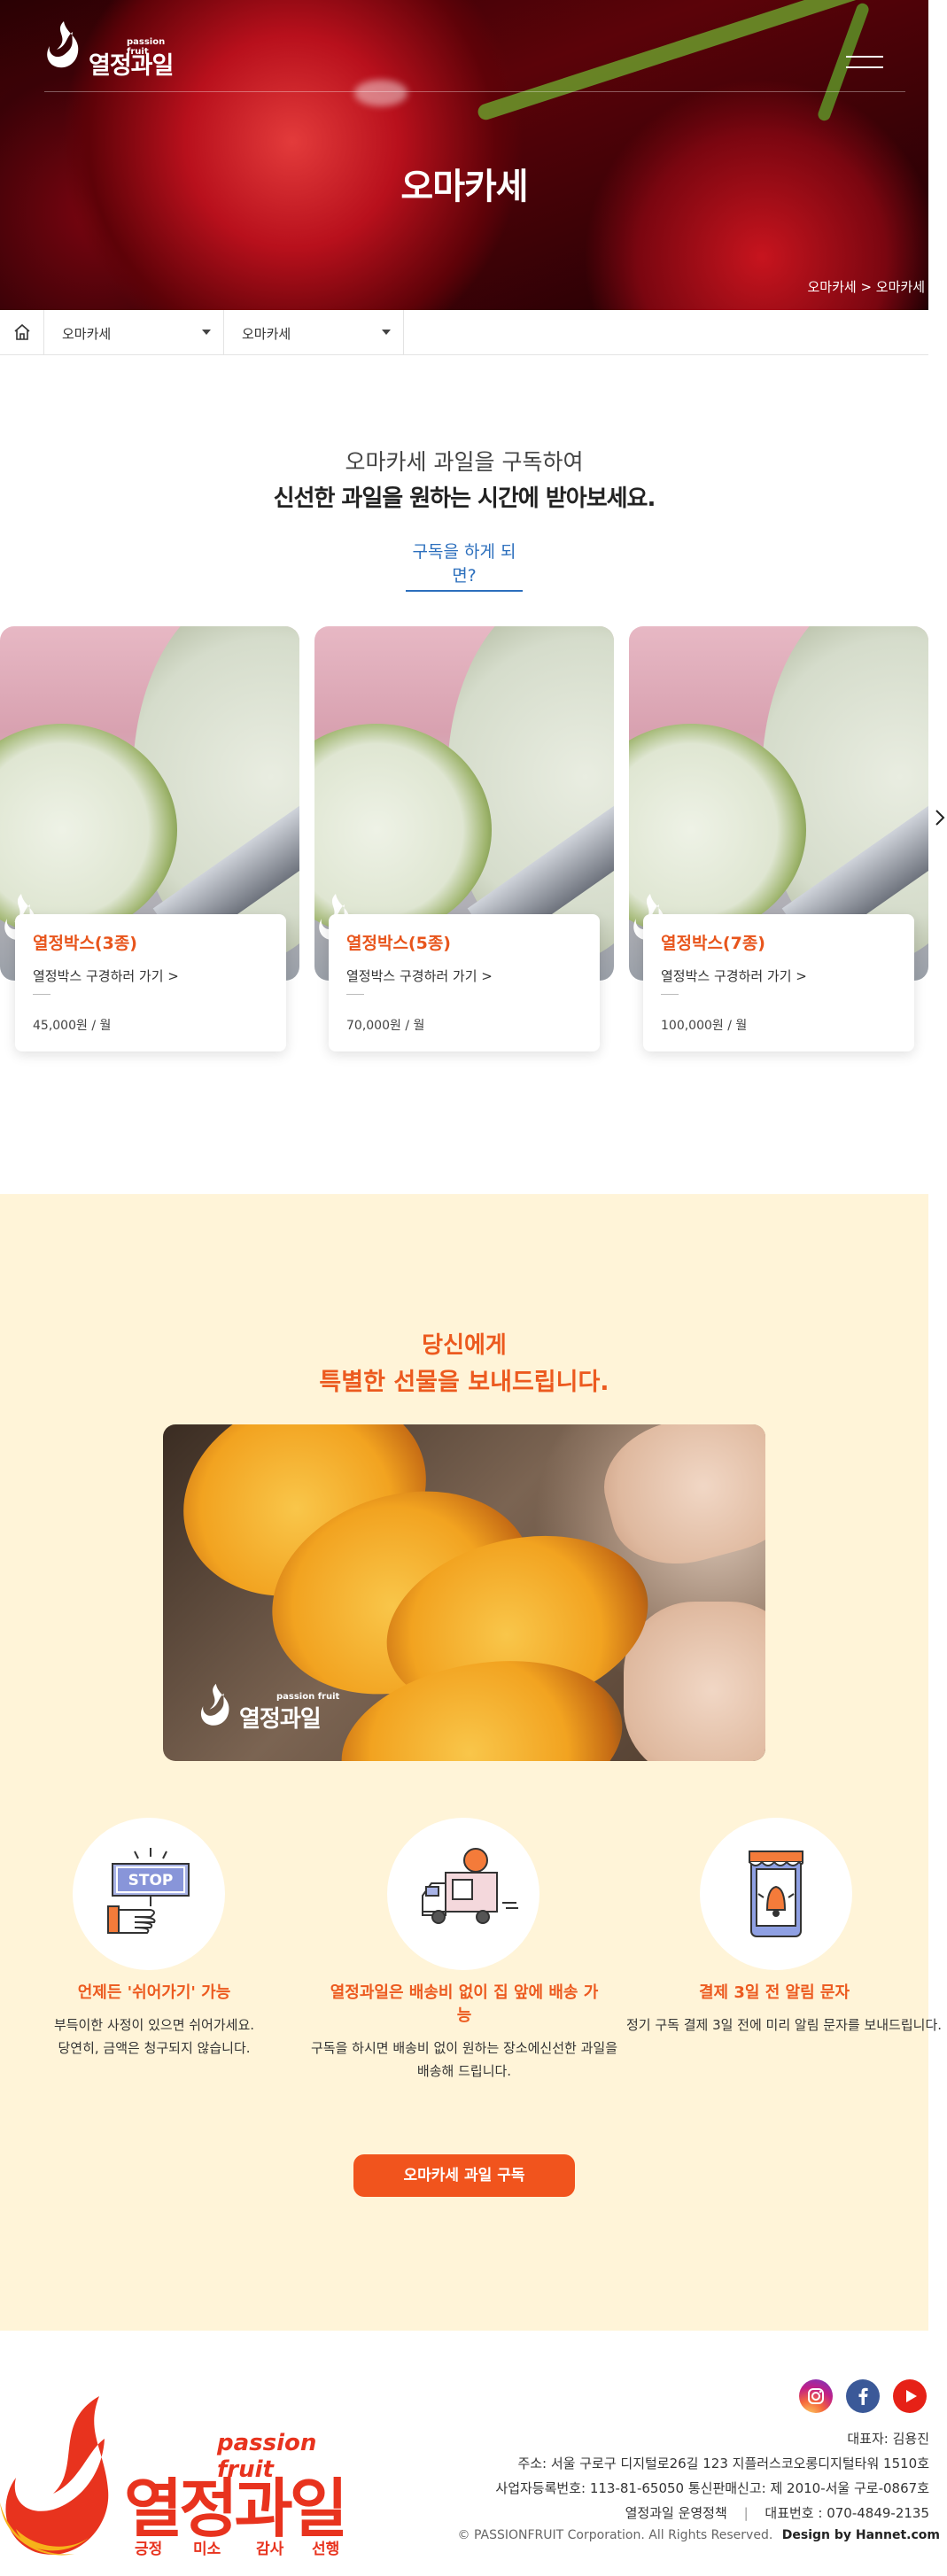  What do you see at coordinates (154, 1992) in the screenshot?
I see `feature-title: 언제든 '쉬어가기' 가능` at bounding box center [154, 1992].